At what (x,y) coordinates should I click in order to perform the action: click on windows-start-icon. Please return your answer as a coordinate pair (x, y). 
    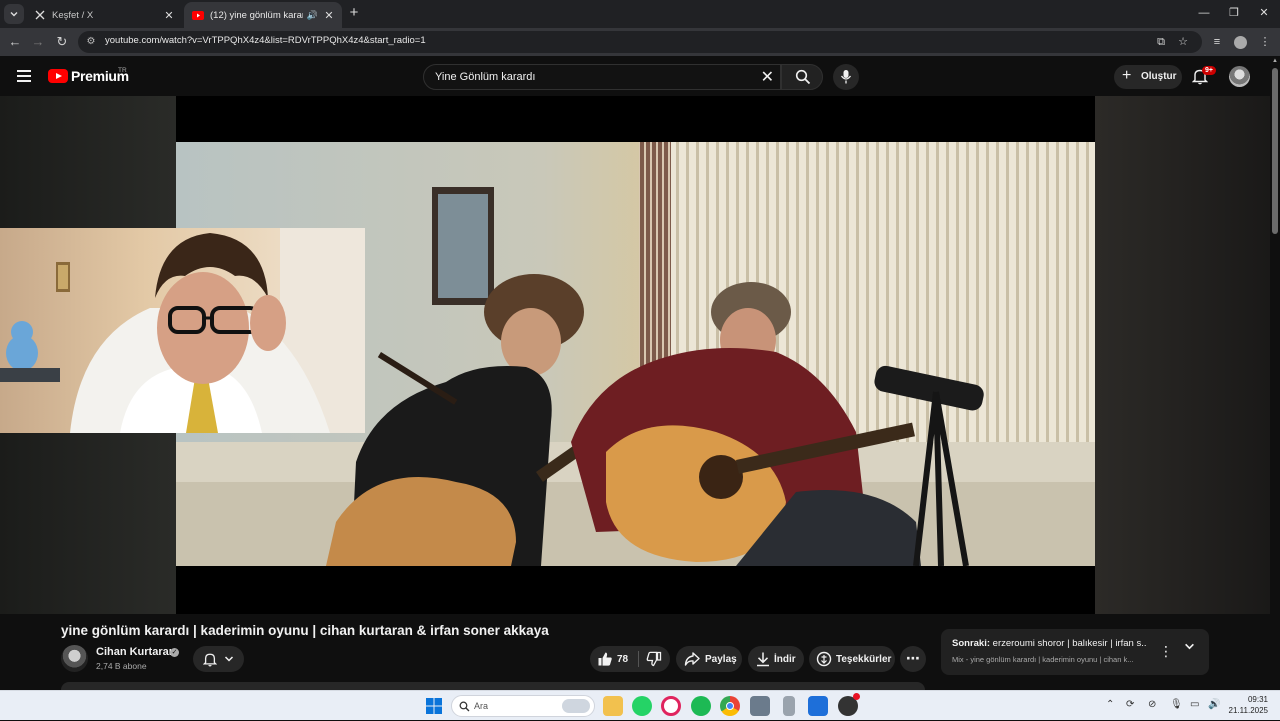
    Looking at the image, I should click on (434, 706).